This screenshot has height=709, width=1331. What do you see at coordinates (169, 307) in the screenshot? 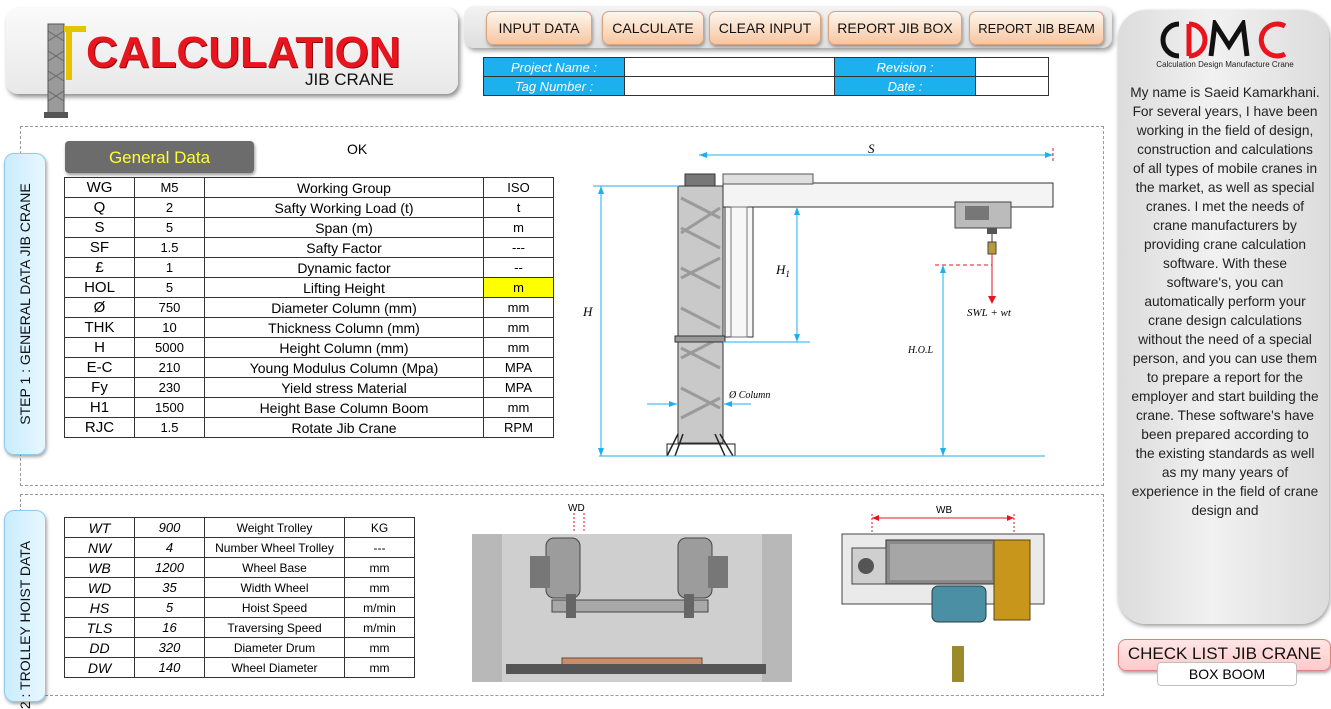
I see `value-cell: 750` at bounding box center [169, 307].